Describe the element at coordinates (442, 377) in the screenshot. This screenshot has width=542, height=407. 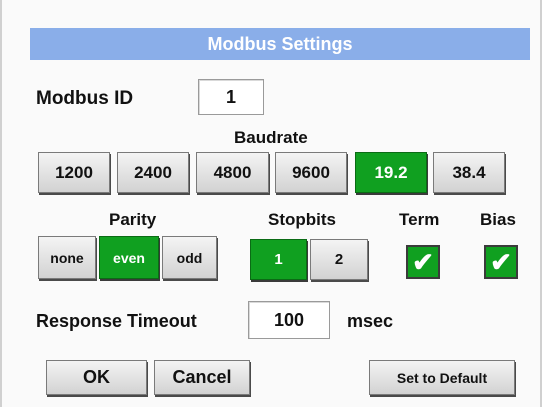
I see `set-to-default-button: Set to Default` at that location.